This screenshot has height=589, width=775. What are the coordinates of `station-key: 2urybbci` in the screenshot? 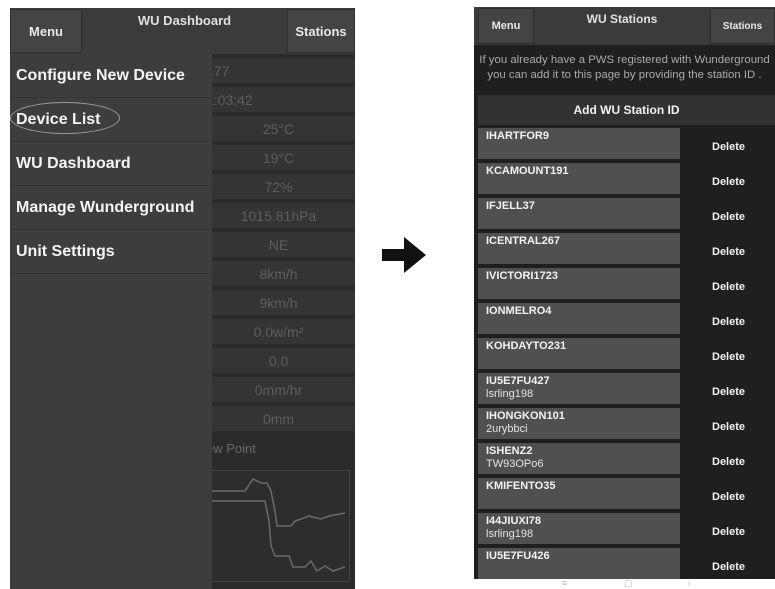 It's located at (507, 429).